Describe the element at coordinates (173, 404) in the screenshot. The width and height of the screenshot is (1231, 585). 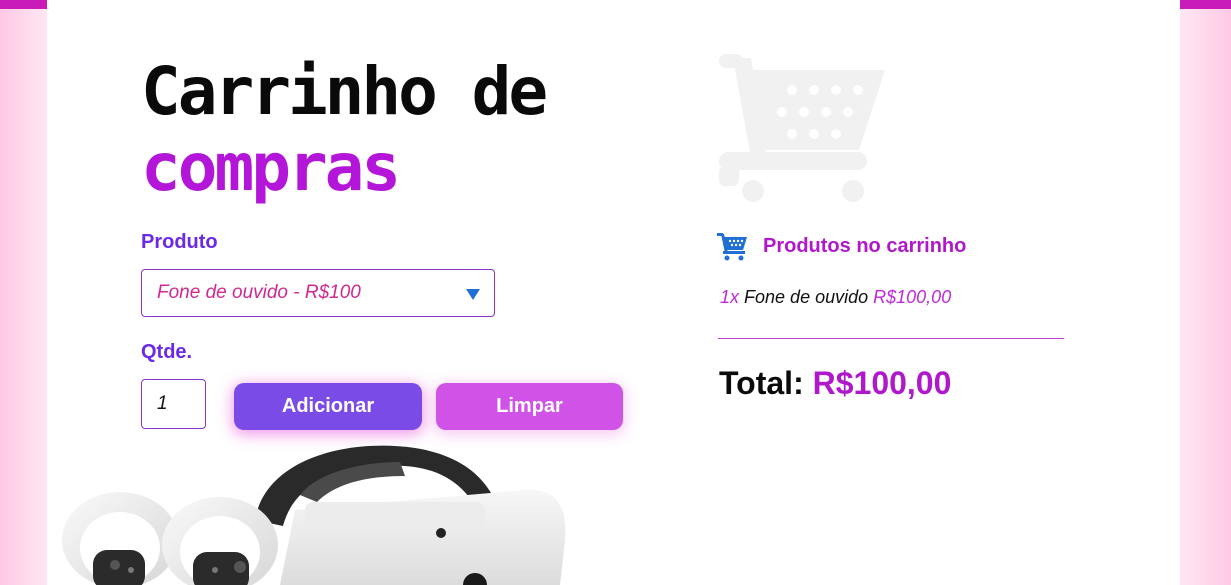
I see `quantity-input: 1` at that location.